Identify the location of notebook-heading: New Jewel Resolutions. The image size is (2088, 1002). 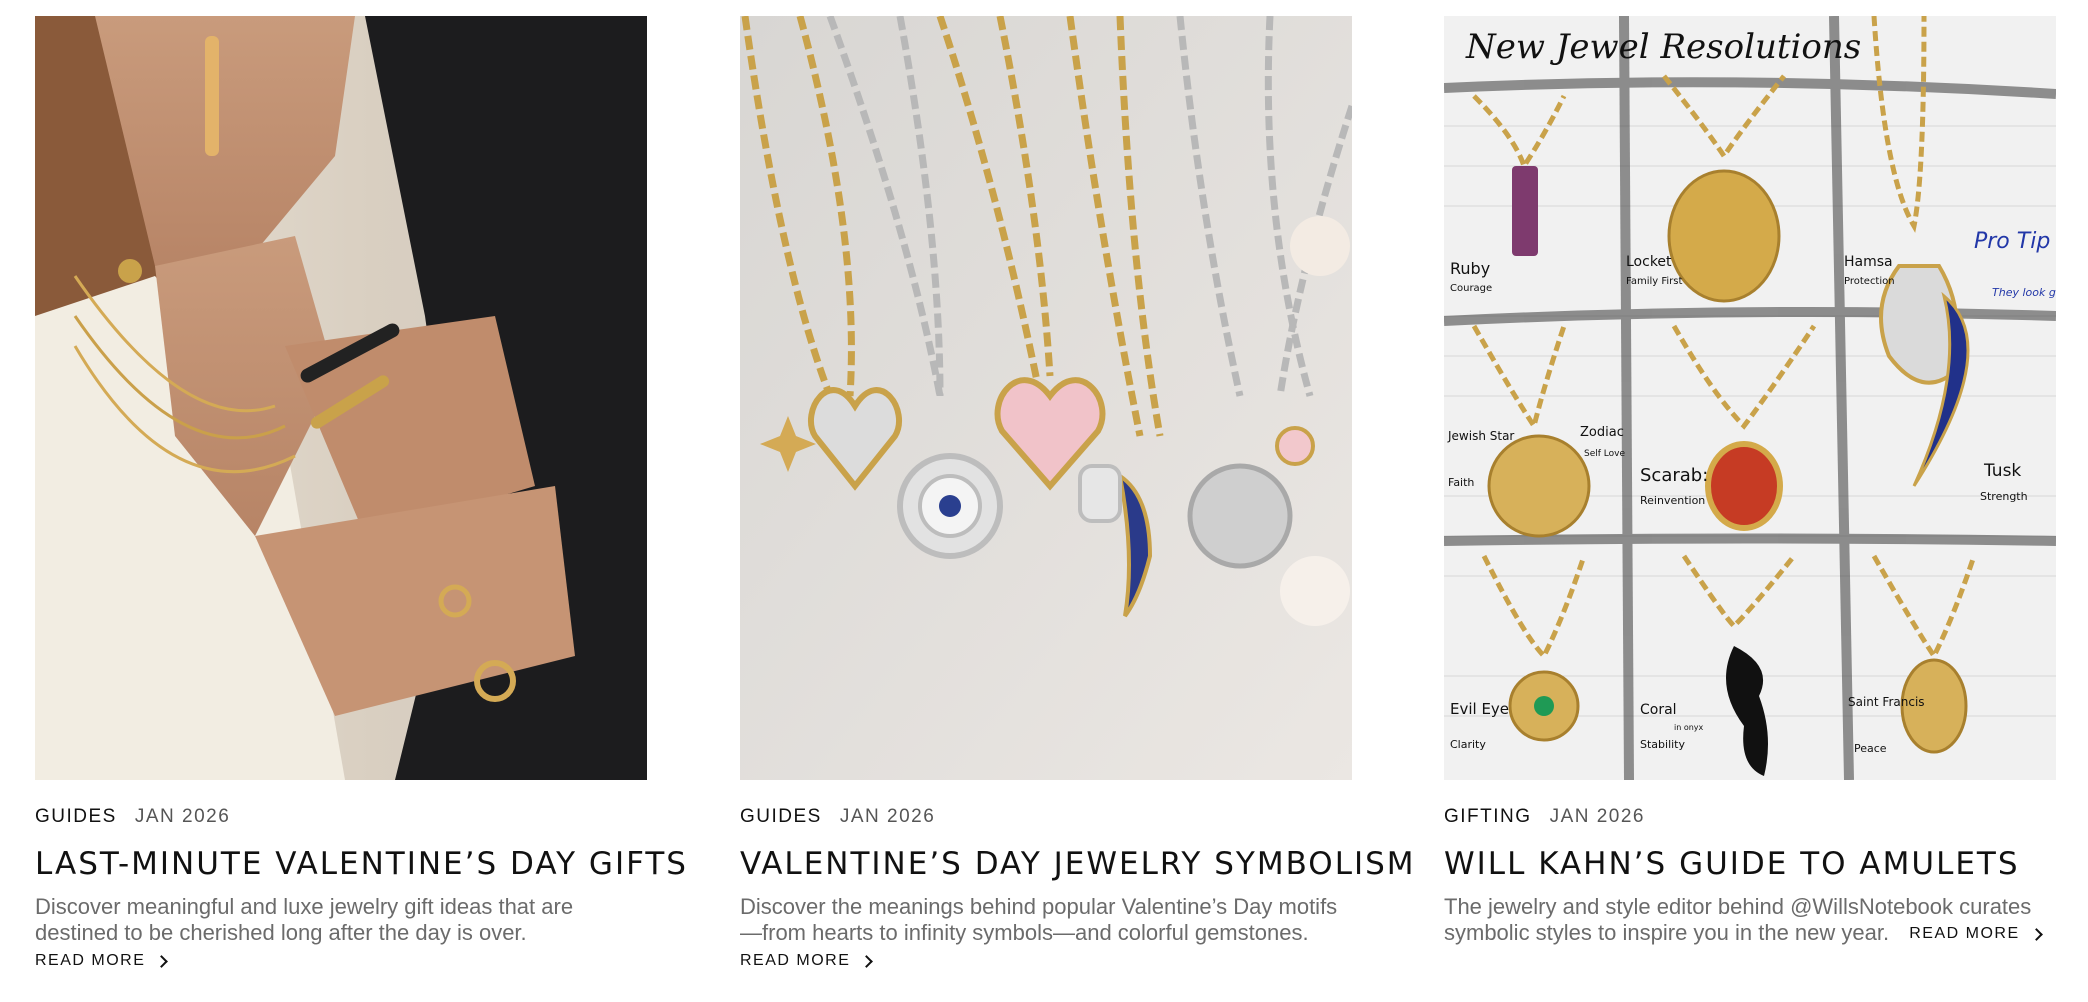
(1663, 47).